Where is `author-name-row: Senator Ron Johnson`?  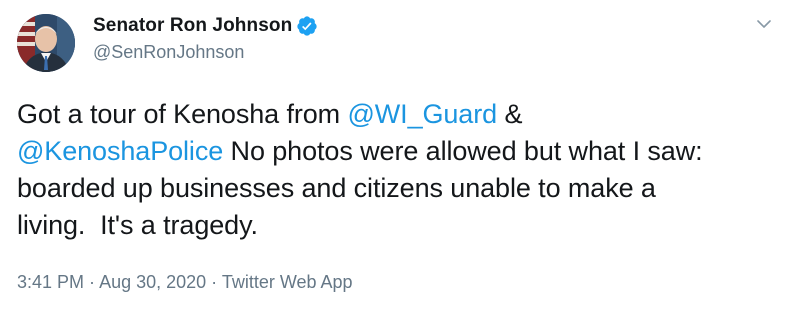 author-name-row: Senator Ron Johnson is located at coordinates (205, 26).